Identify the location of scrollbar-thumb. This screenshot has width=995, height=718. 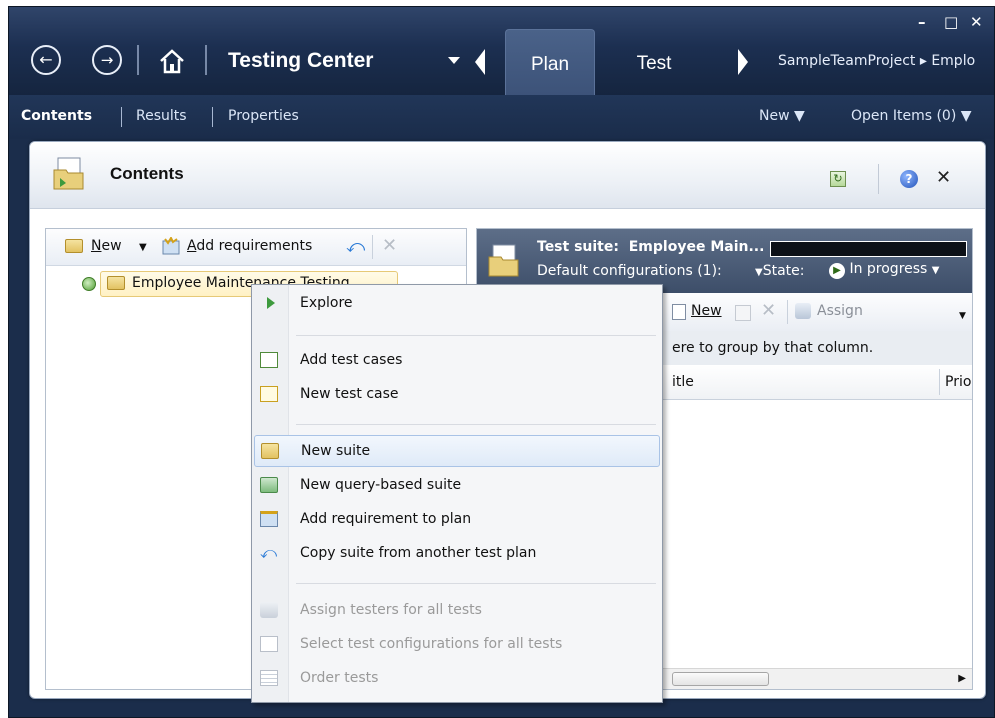
(720, 679).